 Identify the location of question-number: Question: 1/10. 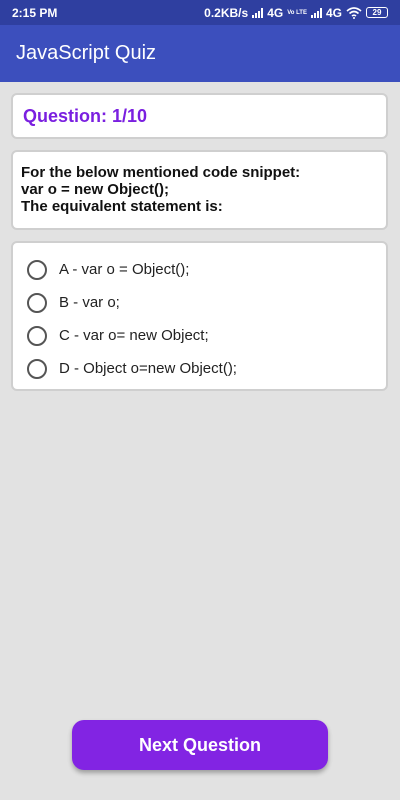
(85, 115).